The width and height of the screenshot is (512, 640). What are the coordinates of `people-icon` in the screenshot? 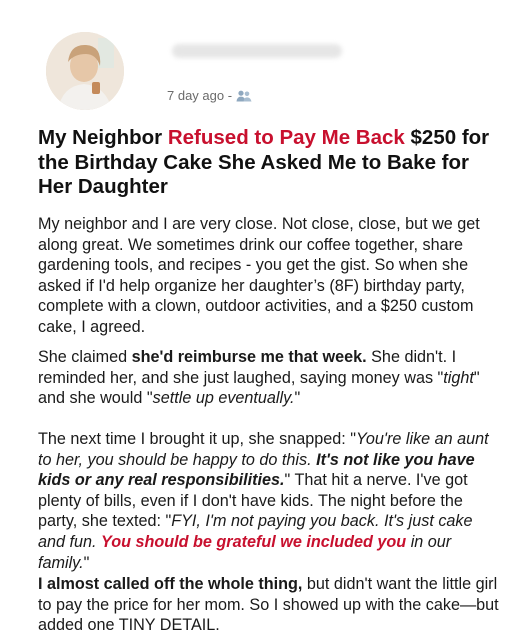 It's located at (244, 96).